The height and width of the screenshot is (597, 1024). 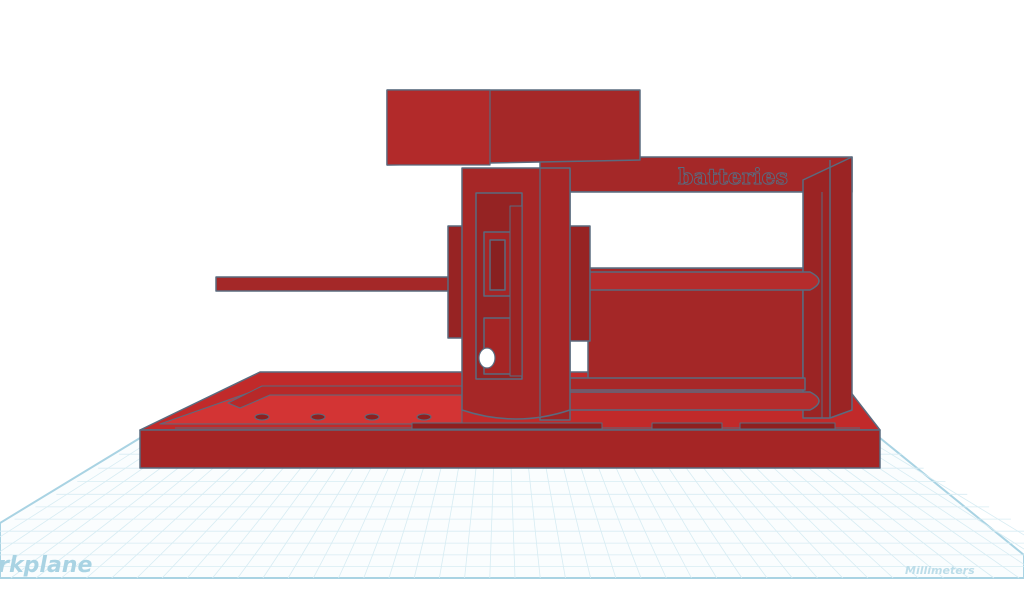 I want to click on cylinder-housing, so click(x=519, y=293).